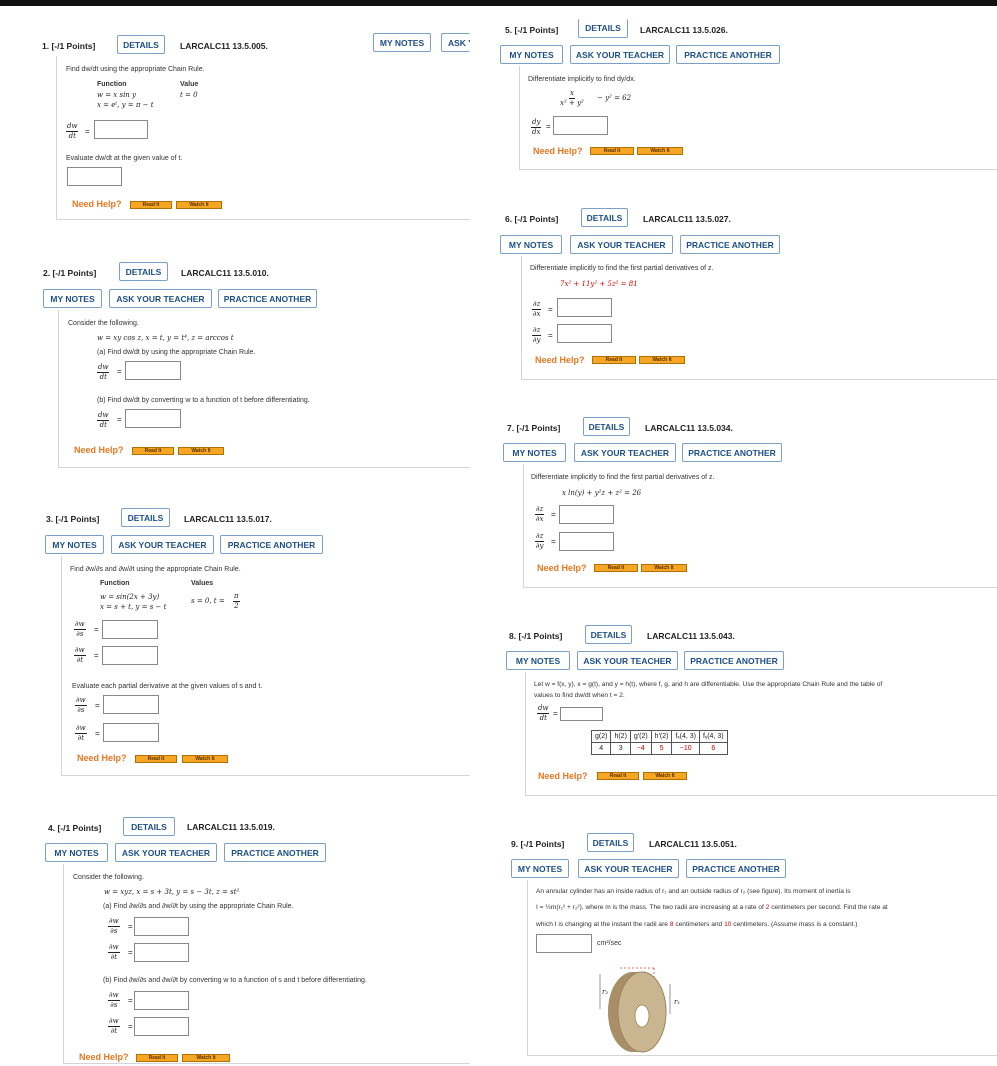 The image size is (997, 1066). Describe the element at coordinates (72, 131) in the screenshot. I see `q1-derivative-label: dw dt` at that location.